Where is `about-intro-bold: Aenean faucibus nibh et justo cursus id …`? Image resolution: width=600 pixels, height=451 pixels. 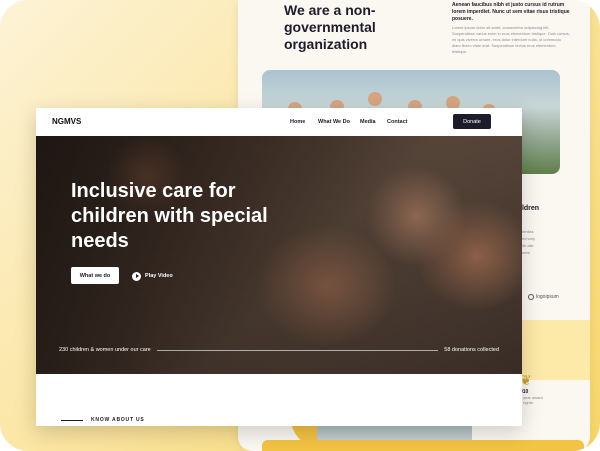
about-intro-bold: Aenean faucibus nibh et justo cursus id … is located at coordinates (511, 12).